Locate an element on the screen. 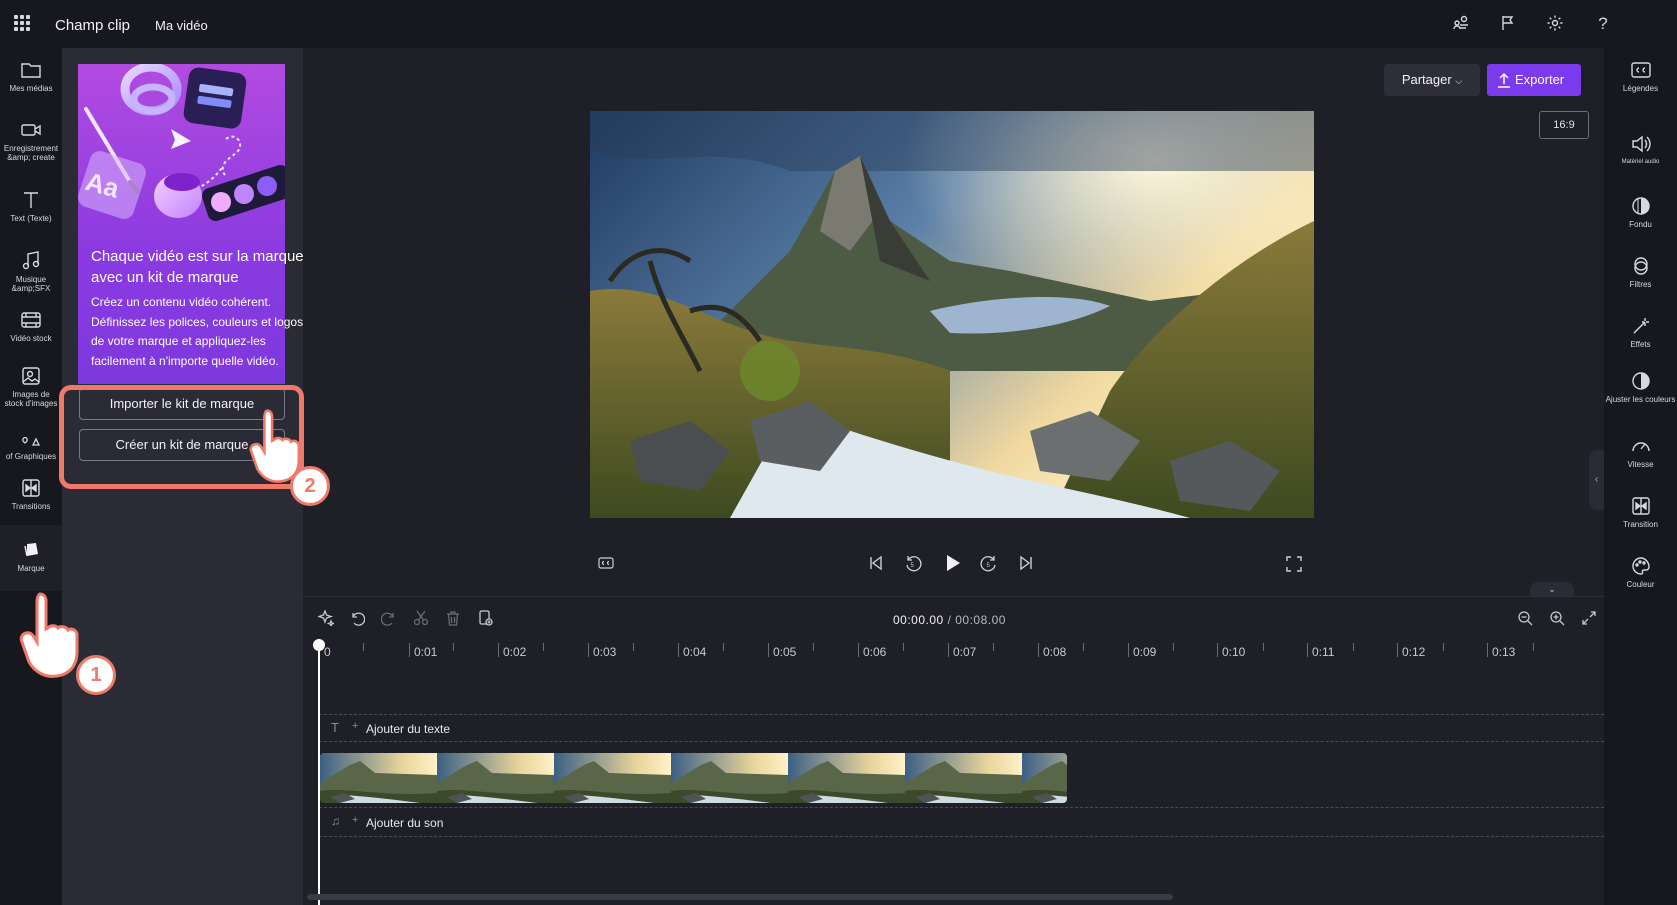  undo-icon is located at coordinates (357, 619).